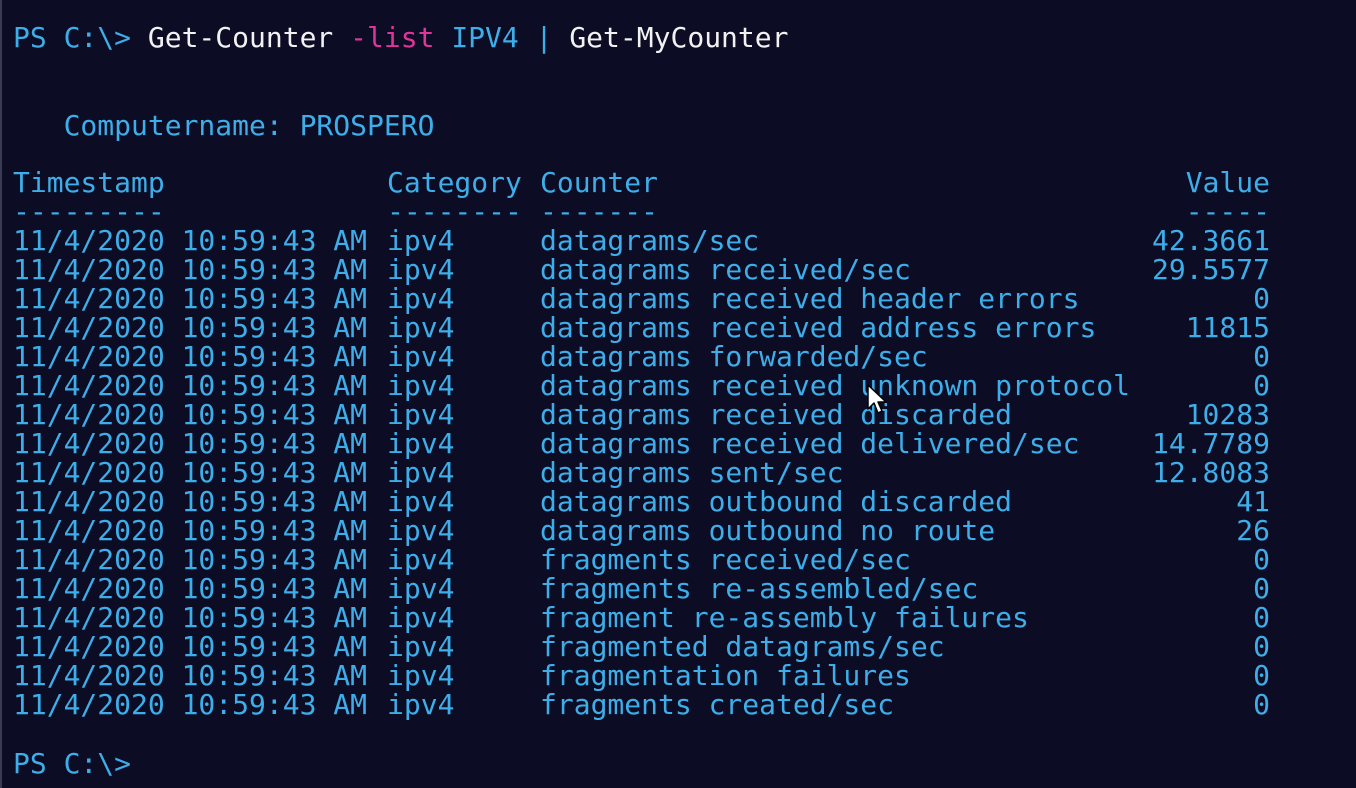 The image size is (1356, 788). Describe the element at coordinates (89, 211) in the screenshot. I see `header-timestamp-underline: ---------` at that location.